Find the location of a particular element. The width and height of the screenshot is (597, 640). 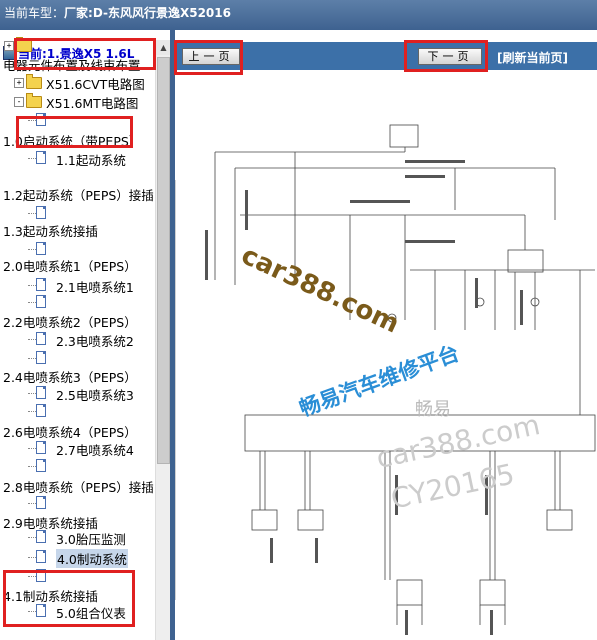

tree-scrollbar: ▲ is located at coordinates (163, 340).